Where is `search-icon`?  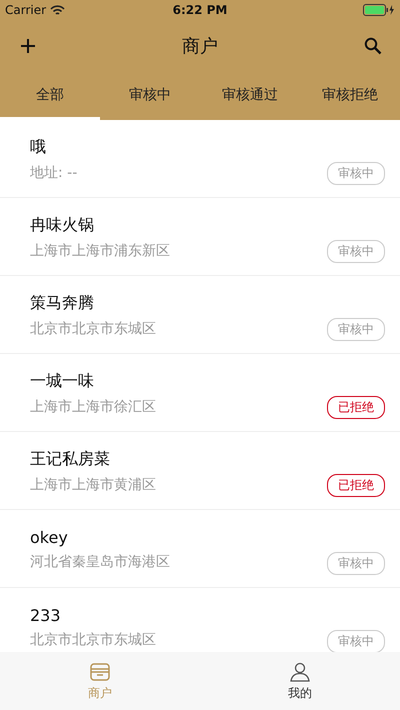
search-icon is located at coordinates (373, 46).